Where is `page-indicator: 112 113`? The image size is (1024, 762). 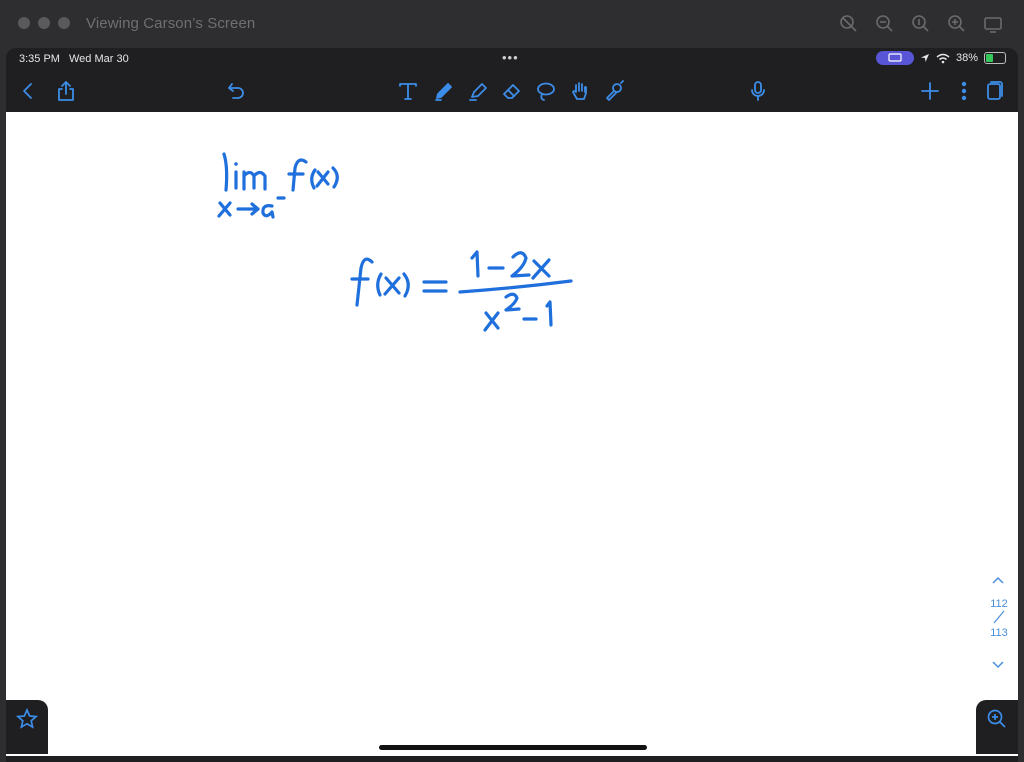
page-indicator: 112 113 is located at coordinates (999, 618).